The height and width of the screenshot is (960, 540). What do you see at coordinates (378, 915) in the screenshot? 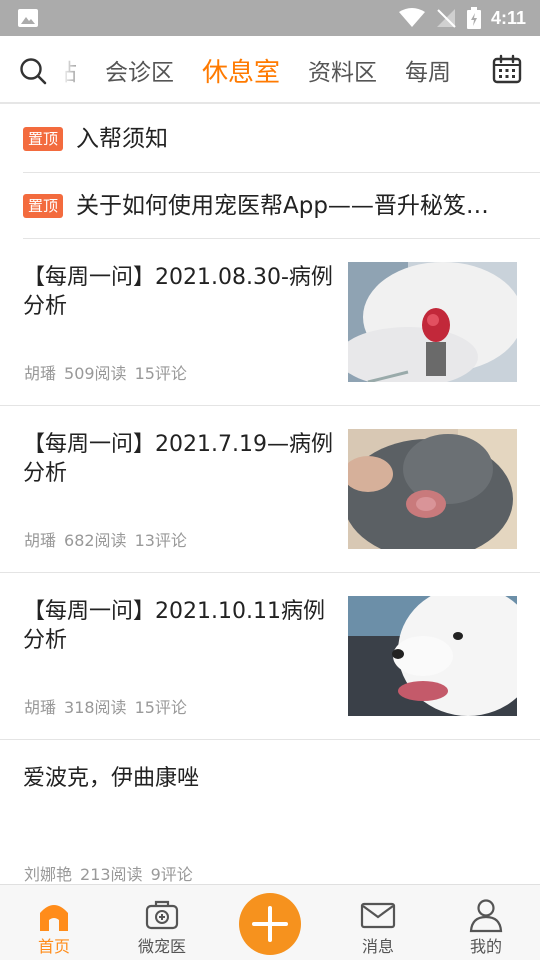
I see `mail-icon` at bounding box center [378, 915].